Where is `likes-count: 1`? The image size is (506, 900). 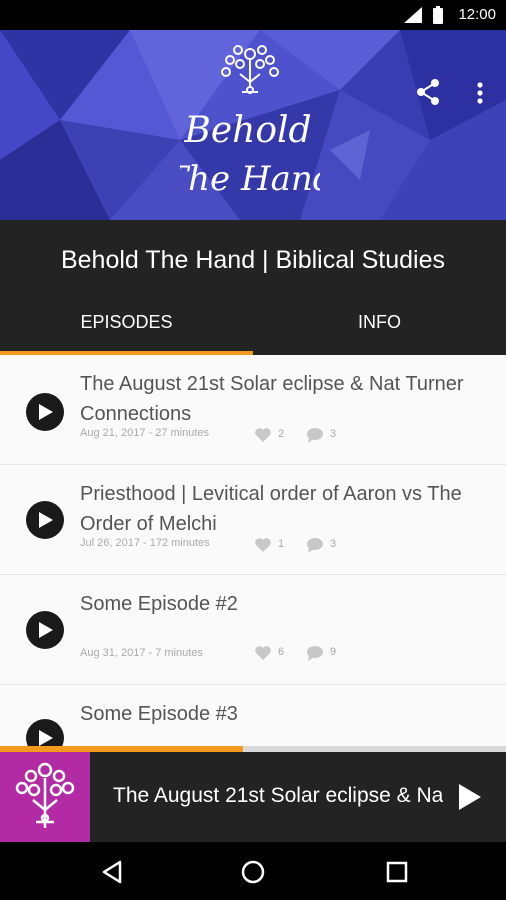 likes-count: 1 is located at coordinates (281, 544).